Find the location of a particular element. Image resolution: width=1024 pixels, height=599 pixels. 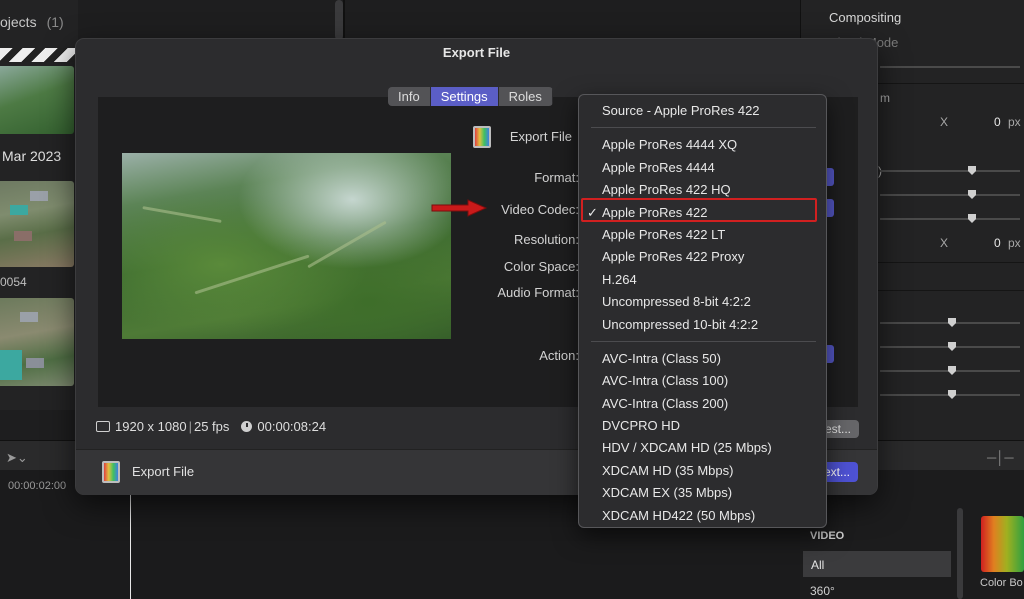

codec-menu-item: XDCAM EX (35 Mbps) is located at coordinates (702, 493).